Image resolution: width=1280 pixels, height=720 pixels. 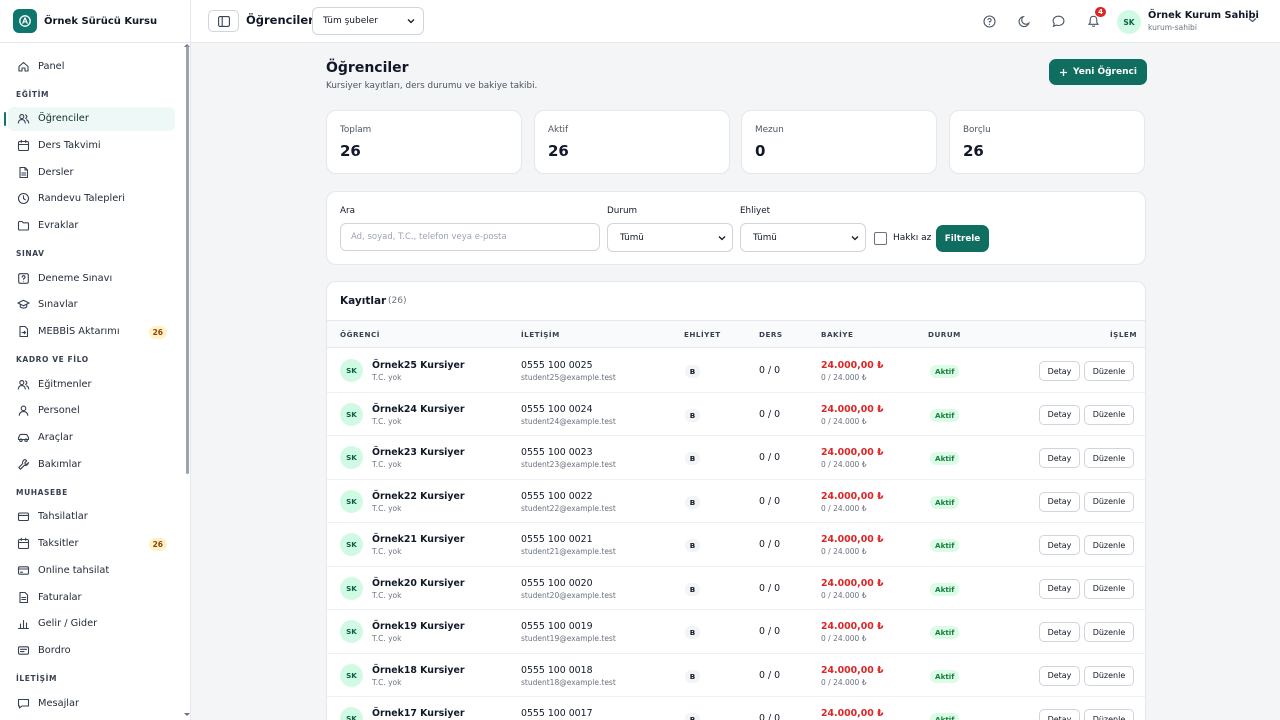 What do you see at coordinates (23, 623) in the screenshot?
I see `bar-chart-icon` at bounding box center [23, 623].